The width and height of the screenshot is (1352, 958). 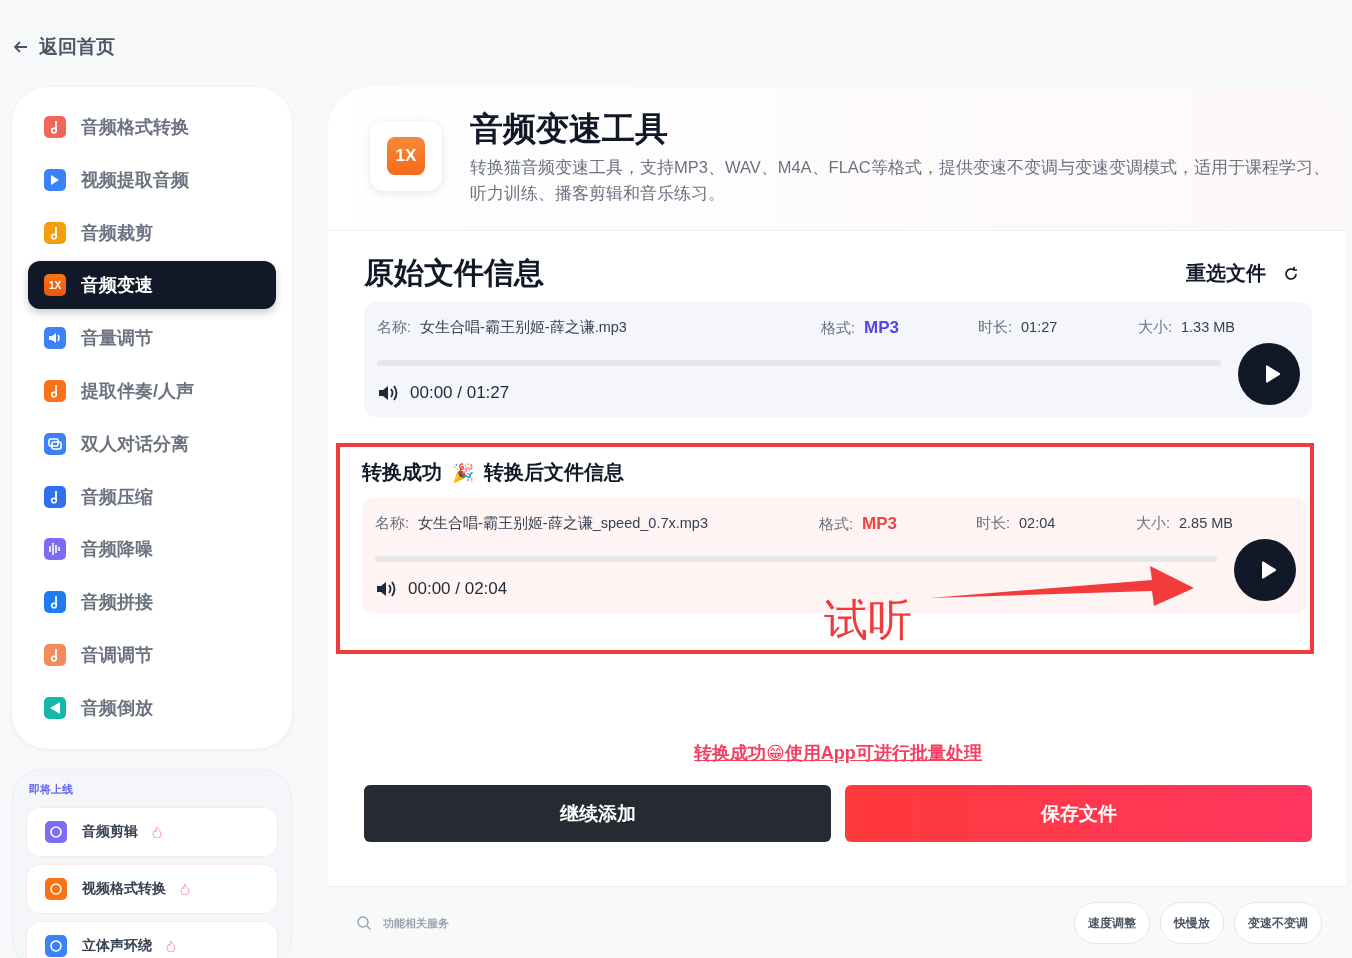 I want to click on file-duration: 01:27, so click(x=1039, y=327).